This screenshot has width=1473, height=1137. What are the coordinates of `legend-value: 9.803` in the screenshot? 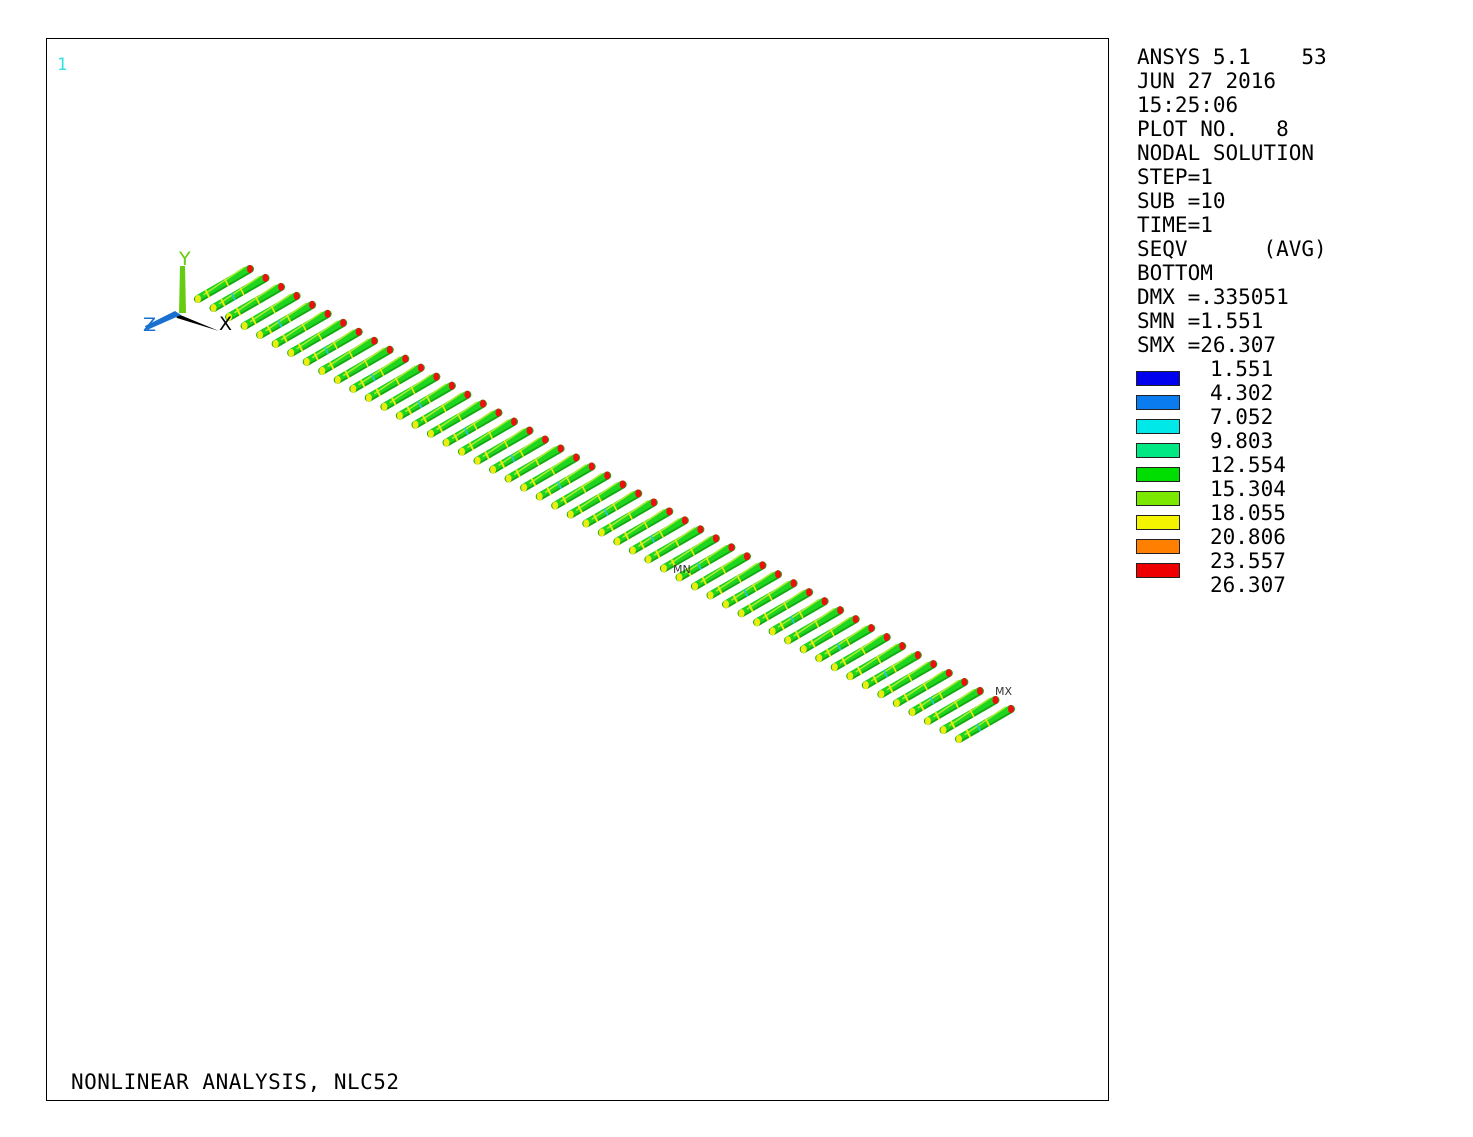 It's located at (1242, 441).